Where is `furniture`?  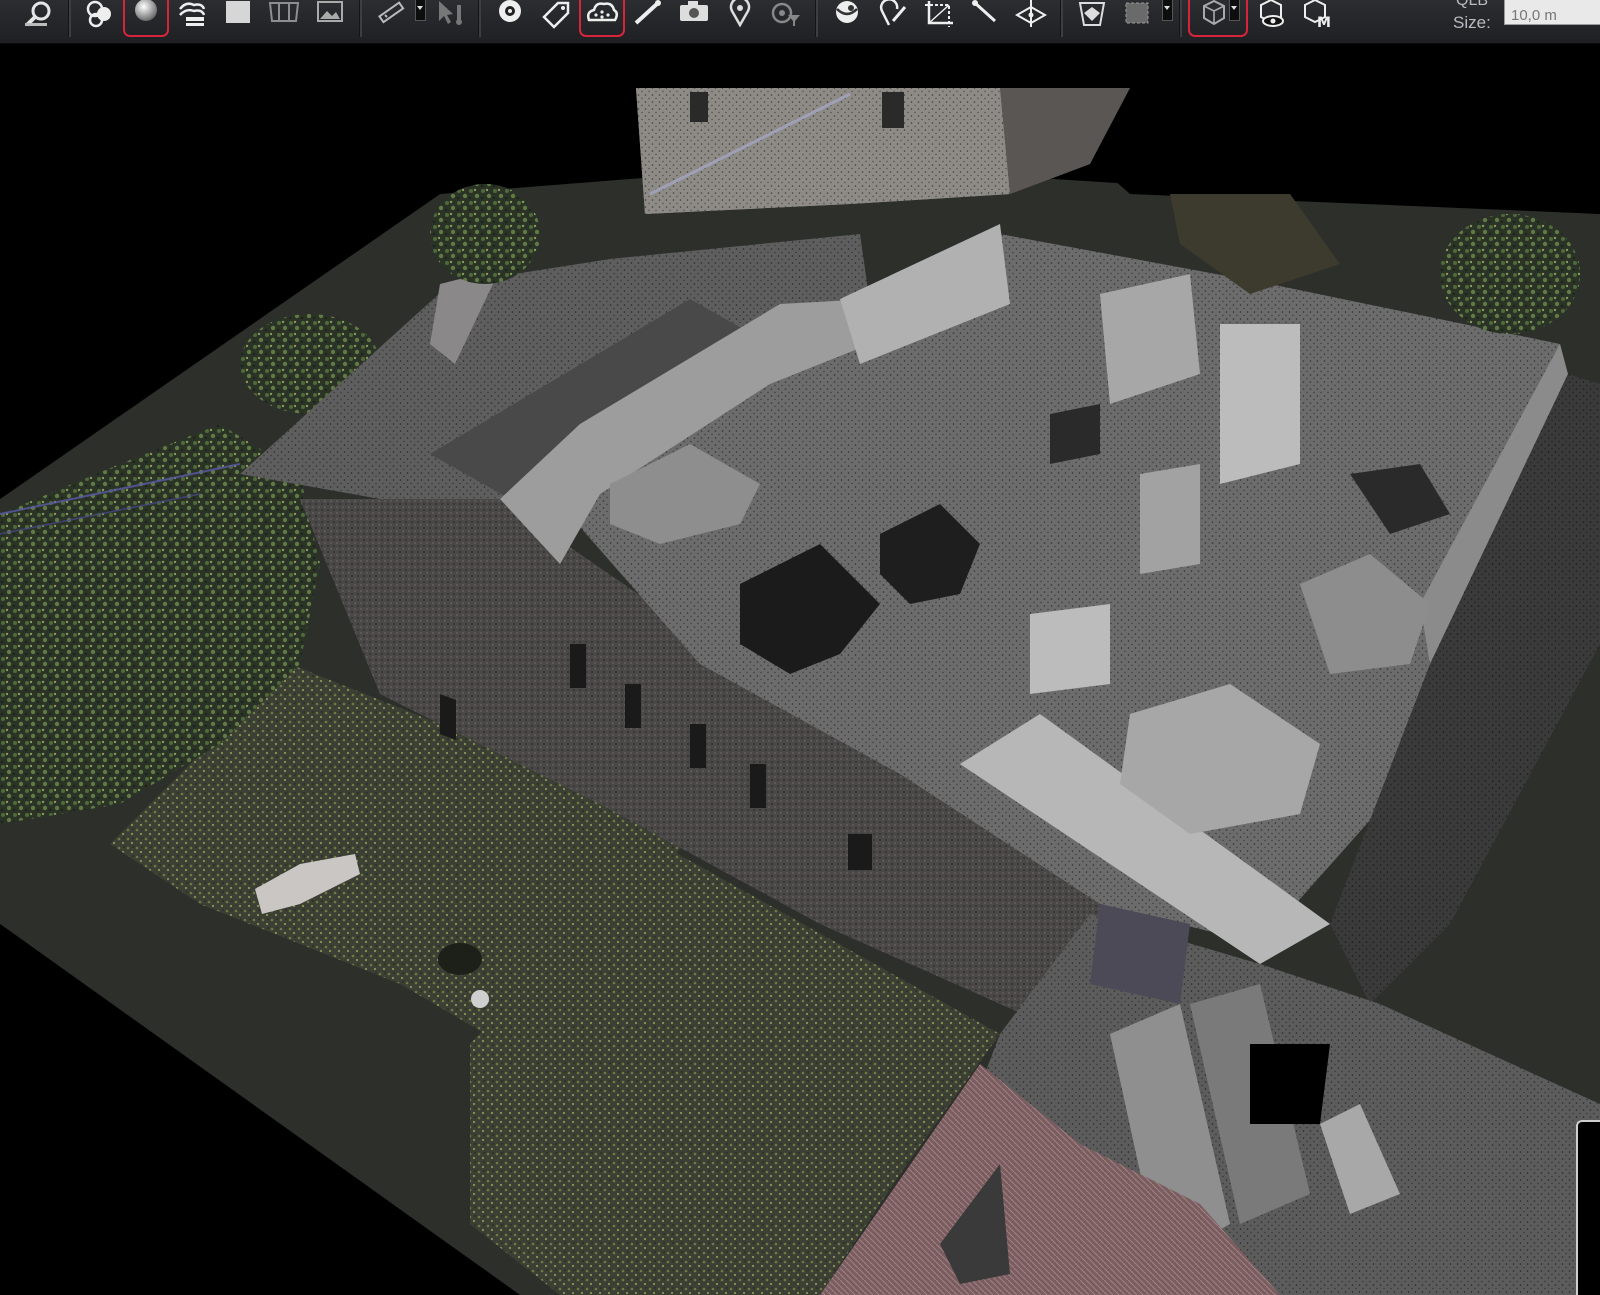 furniture is located at coordinates (1075, 434).